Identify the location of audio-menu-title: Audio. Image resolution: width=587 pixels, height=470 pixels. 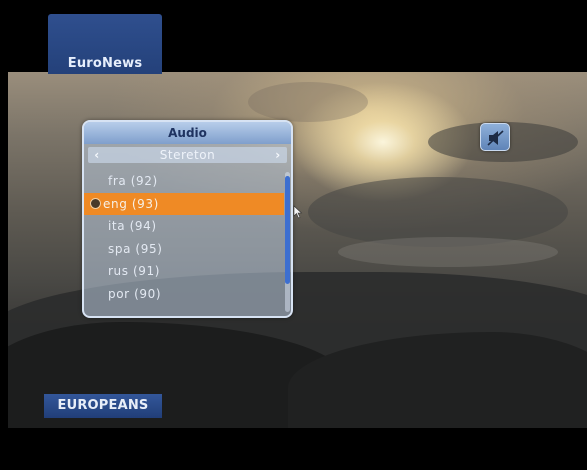
(187, 133).